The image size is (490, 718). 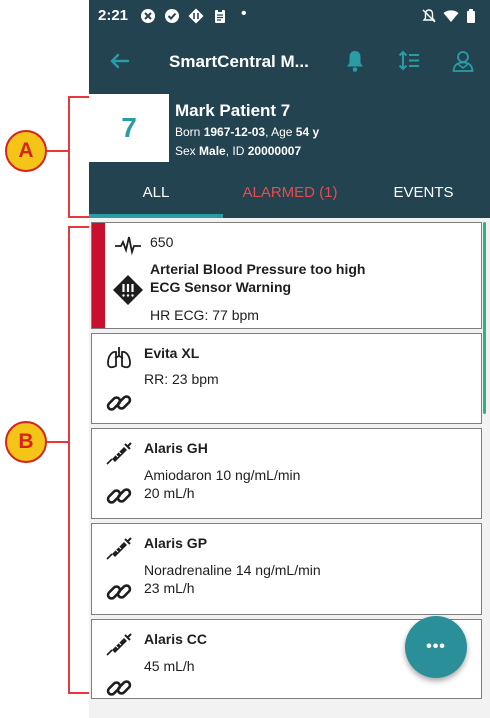 I want to click on callout-a-bracket-top, so click(x=78, y=97).